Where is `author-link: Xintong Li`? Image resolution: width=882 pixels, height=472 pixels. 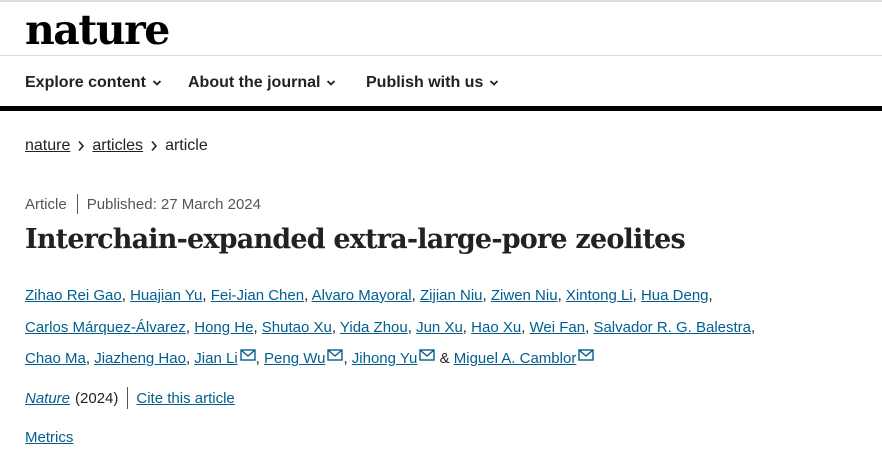
author-link: Xintong Li is located at coordinates (599, 295).